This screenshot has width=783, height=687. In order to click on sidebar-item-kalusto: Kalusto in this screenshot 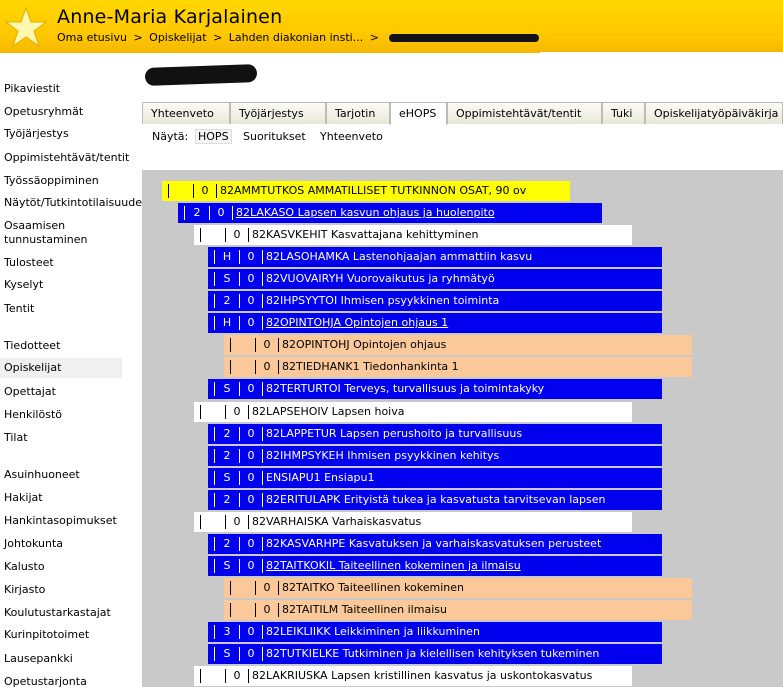, I will do `click(24, 566)`.